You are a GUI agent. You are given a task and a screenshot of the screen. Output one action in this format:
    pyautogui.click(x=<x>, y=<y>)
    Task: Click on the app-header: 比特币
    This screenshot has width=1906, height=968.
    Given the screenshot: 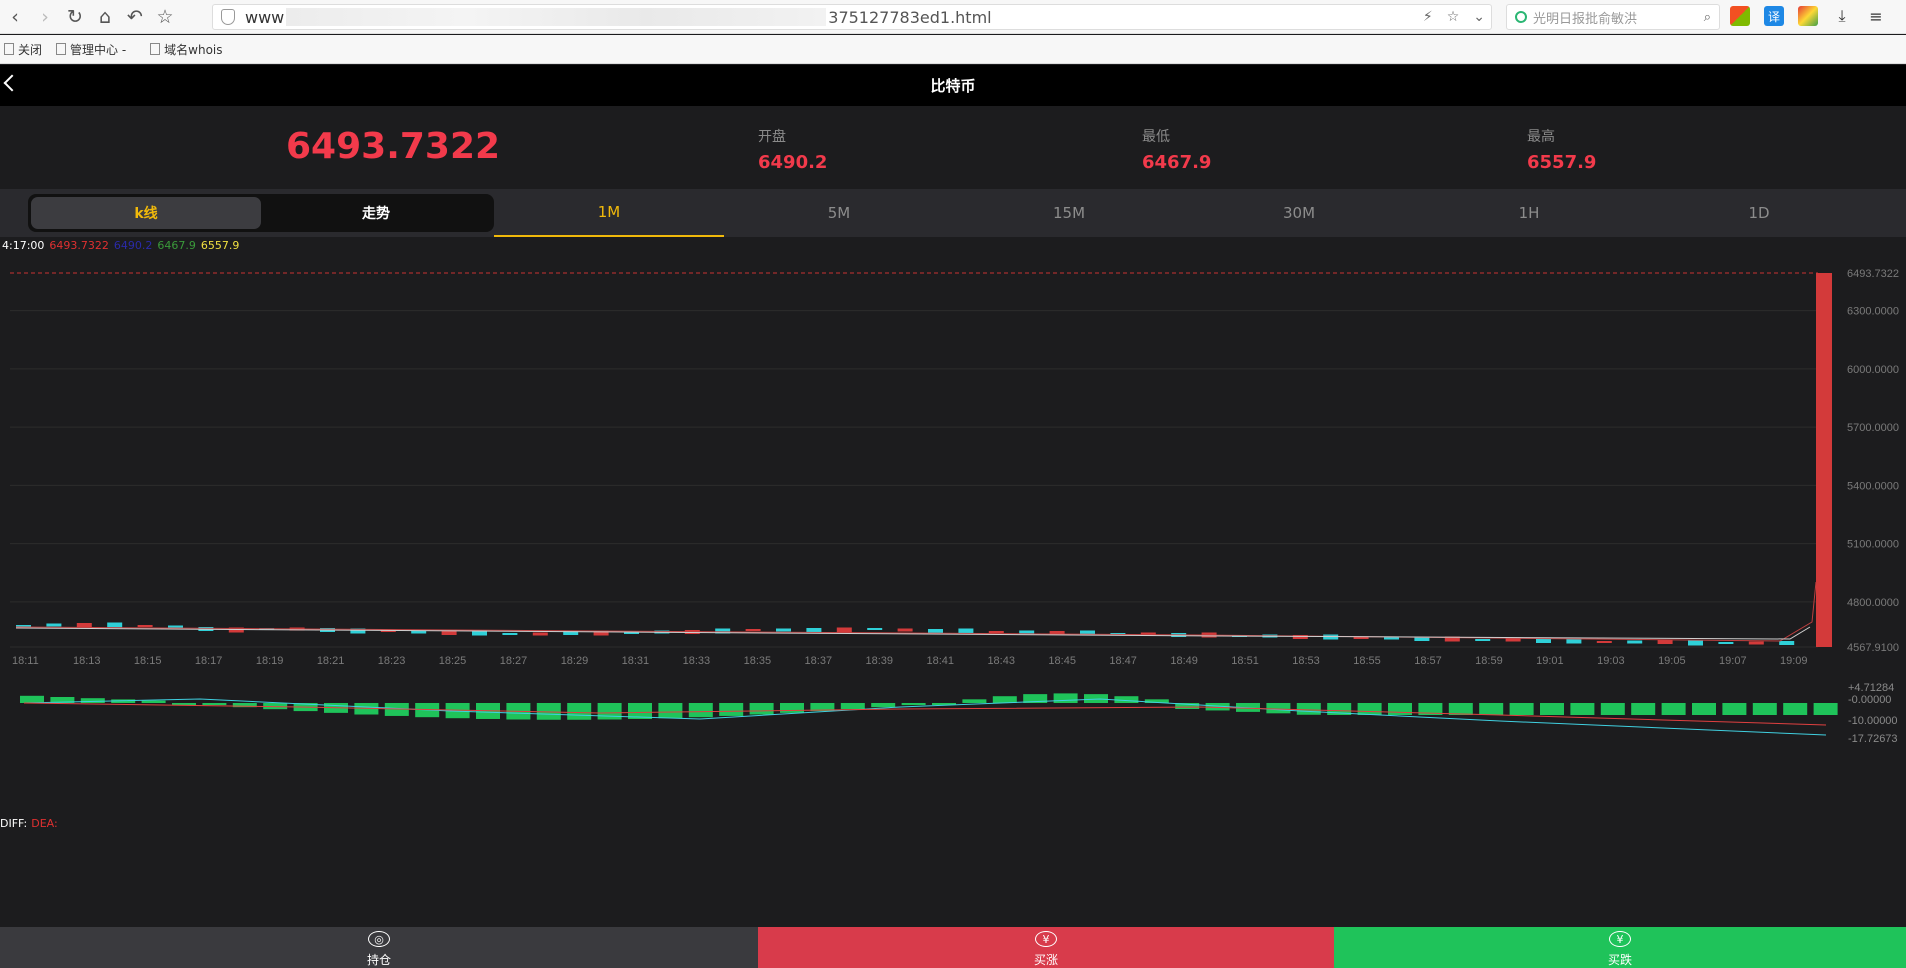 What is the action you would take?
    pyautogui.click(x=953, y=85)
    